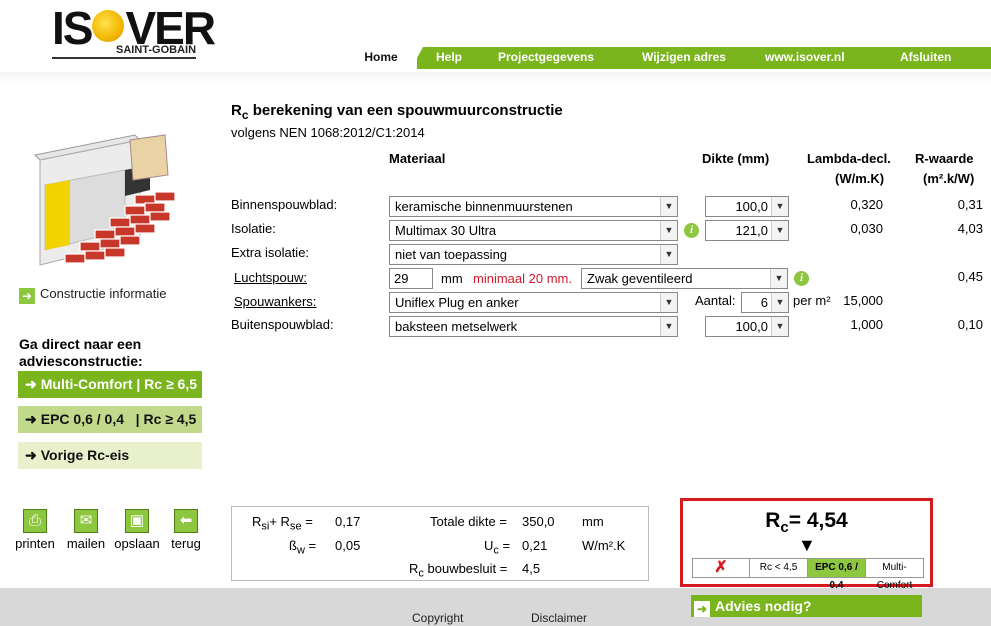 This screenshot has height=626, width=991. I want to click on nav-wijzigen-adres: Wijzigen adres, so click(684, 58).